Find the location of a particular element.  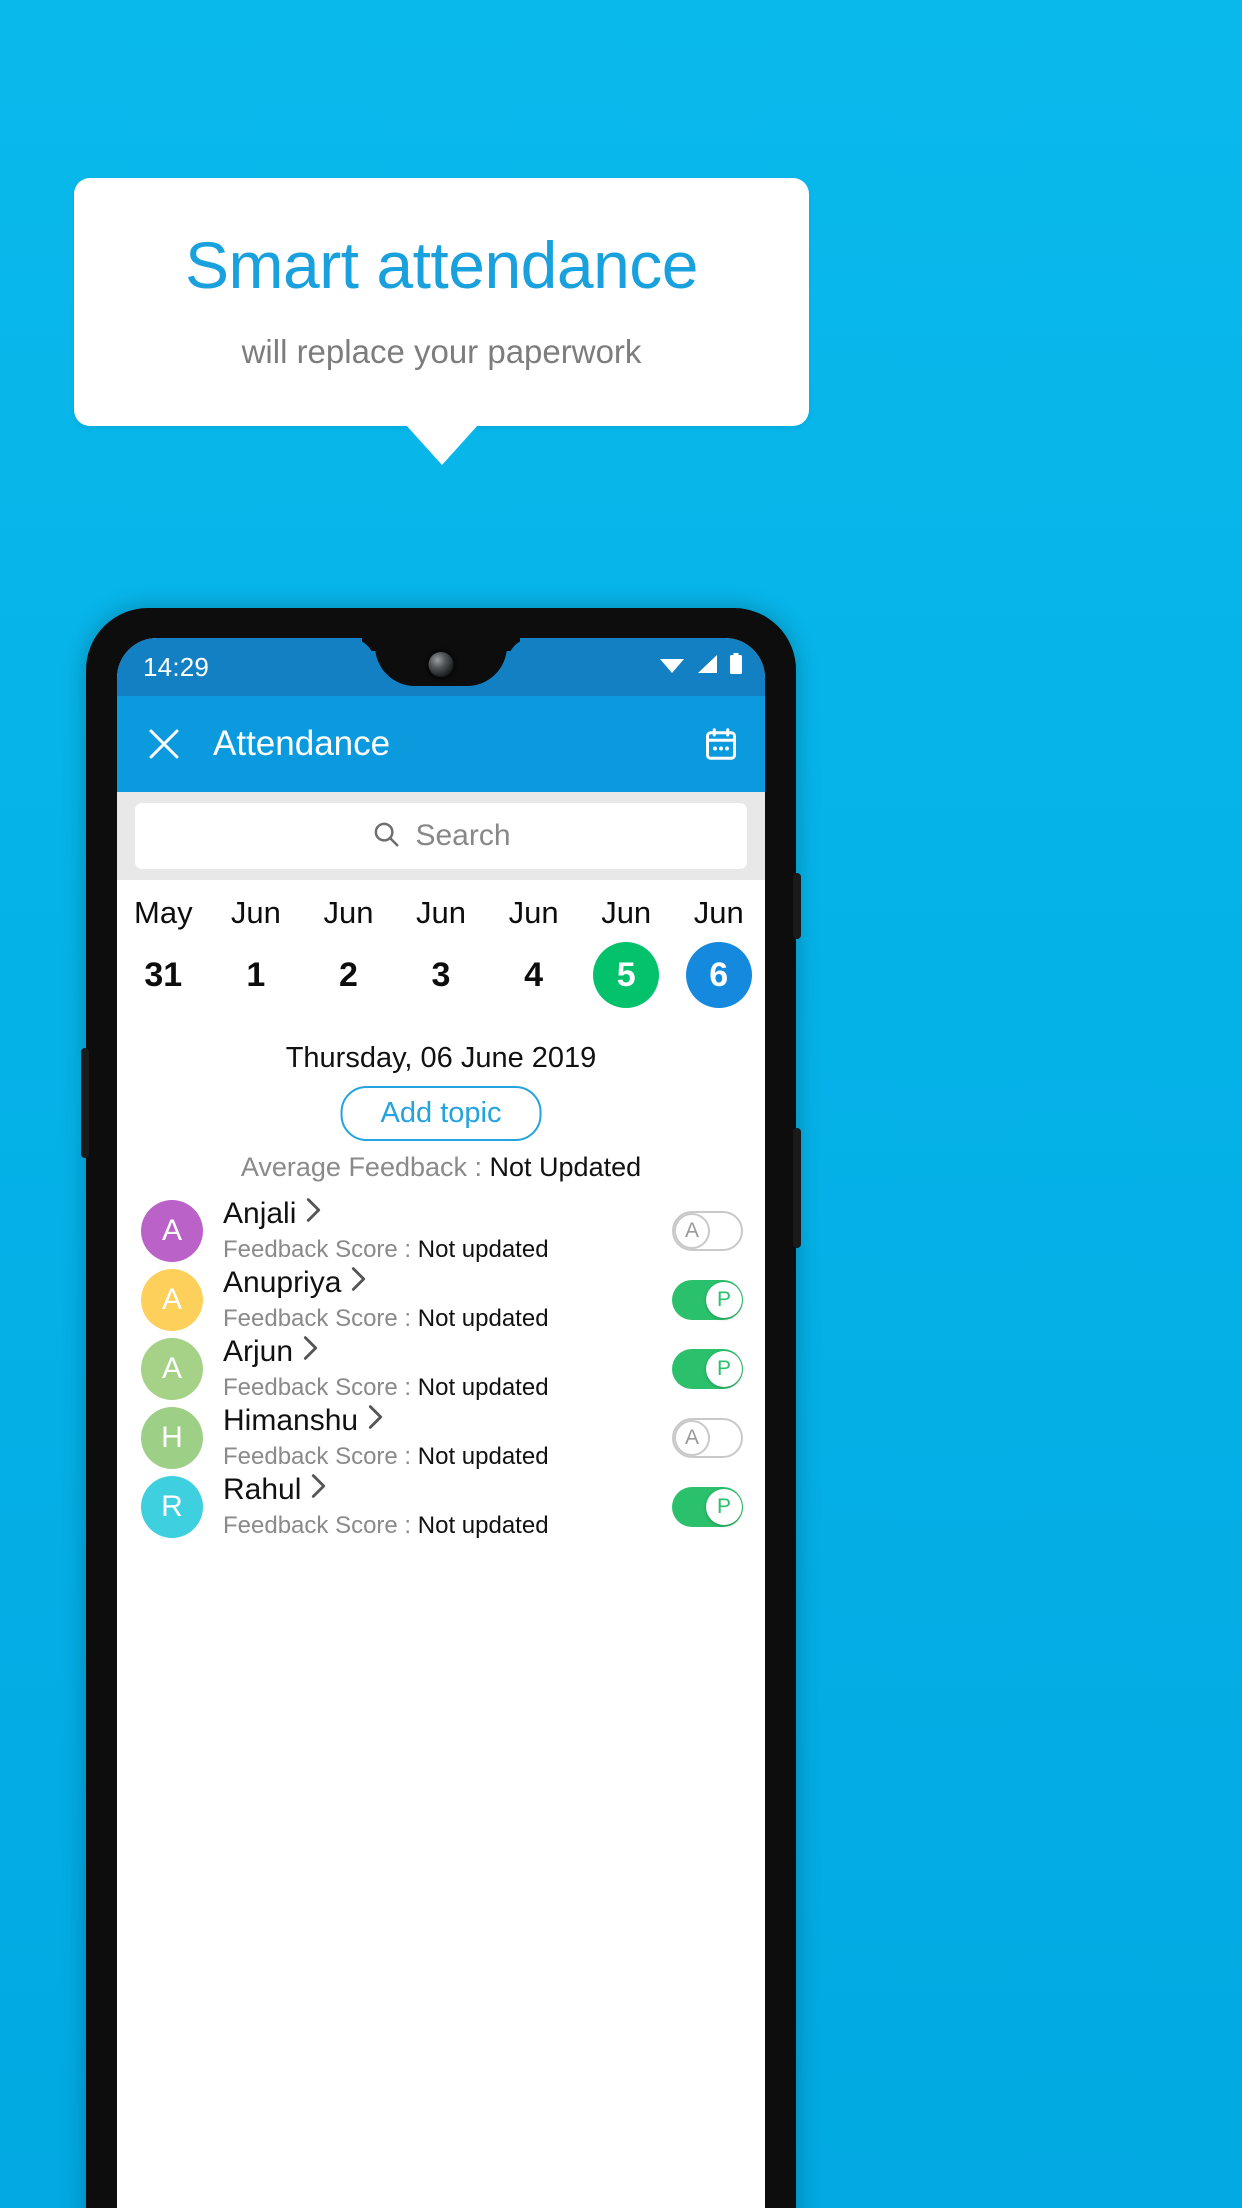

calendar-icon is located at coordinates (721, 744).